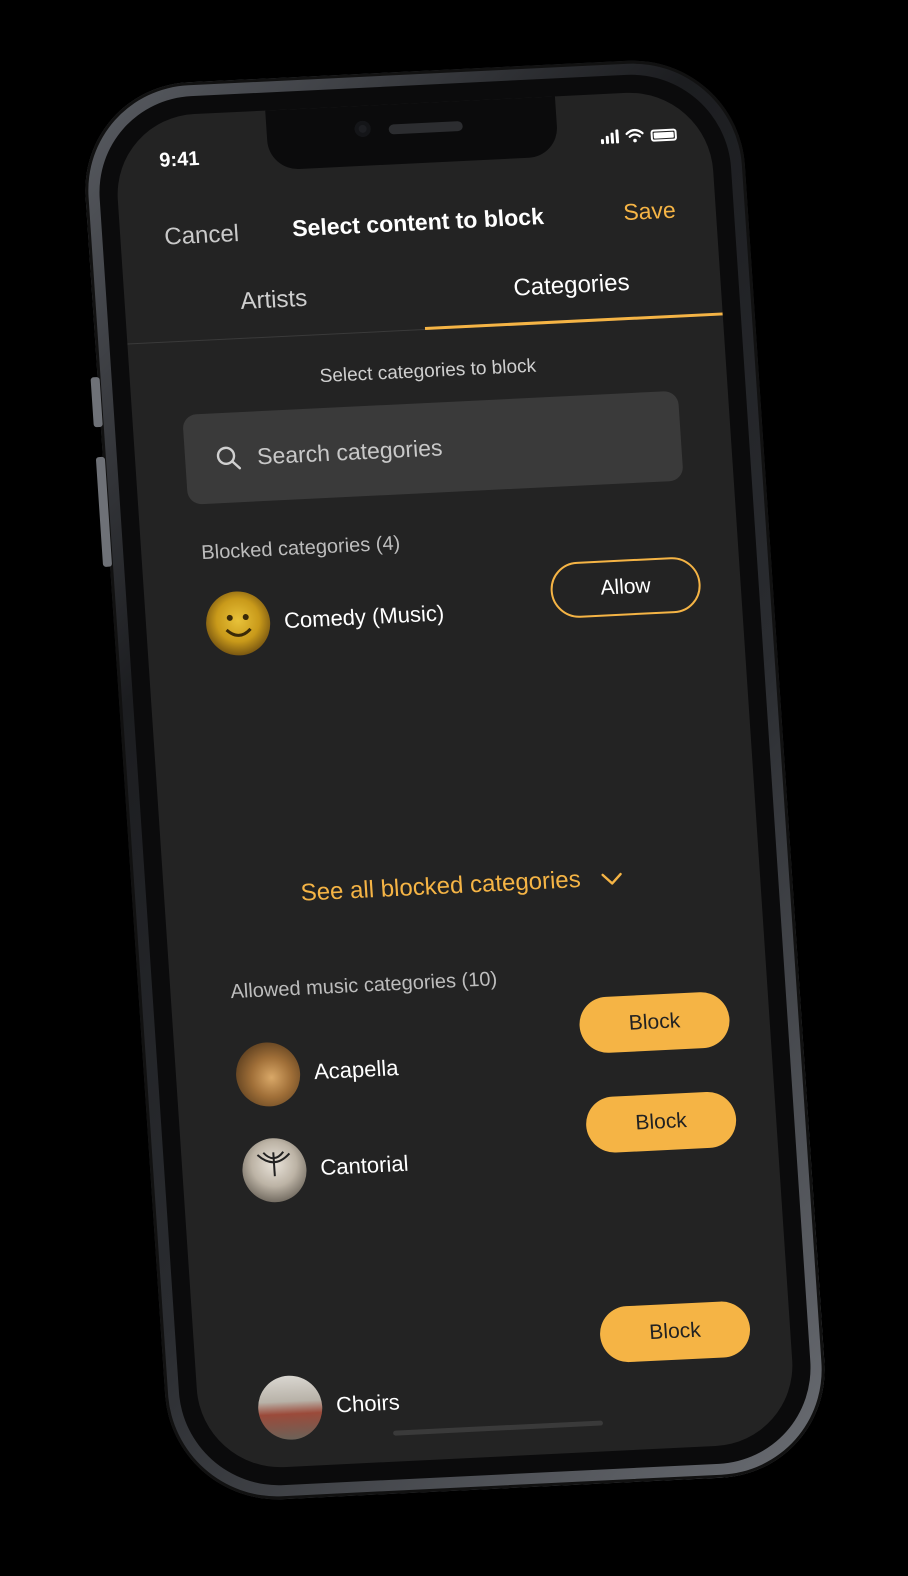 This screenshot has width=908, height=1576. I want to click on status-icons, so click(639, 136).